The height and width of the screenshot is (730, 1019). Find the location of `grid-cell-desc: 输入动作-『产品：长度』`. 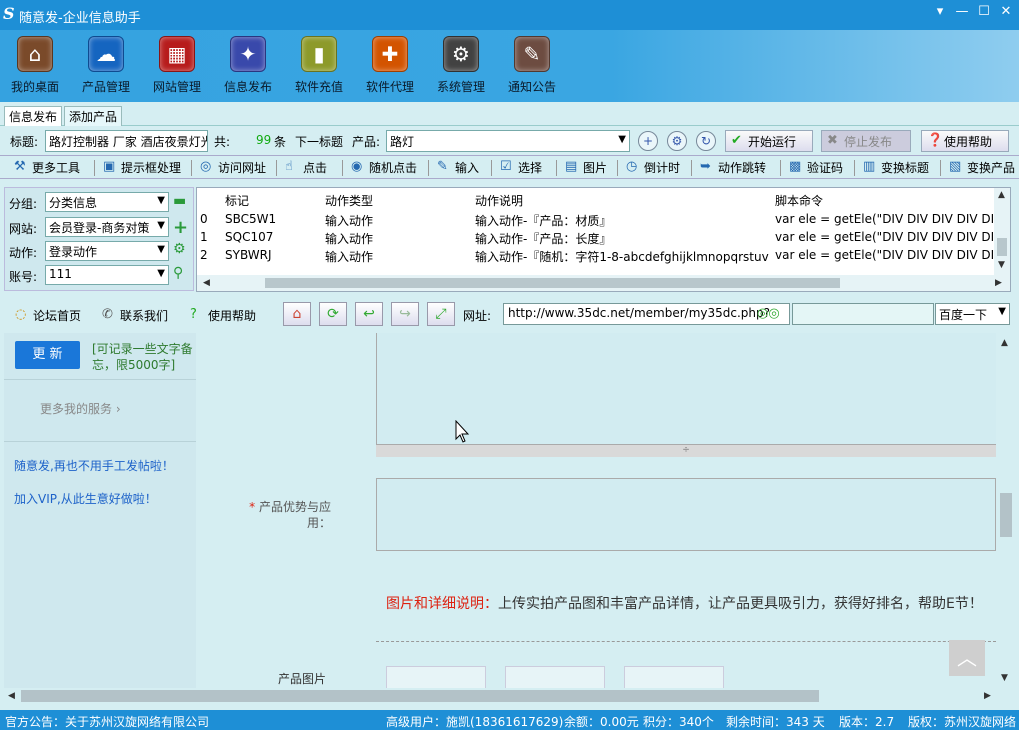

grid-cell-desc: 输入动作-『产品：长度』 is located at coordinates (543, 239).